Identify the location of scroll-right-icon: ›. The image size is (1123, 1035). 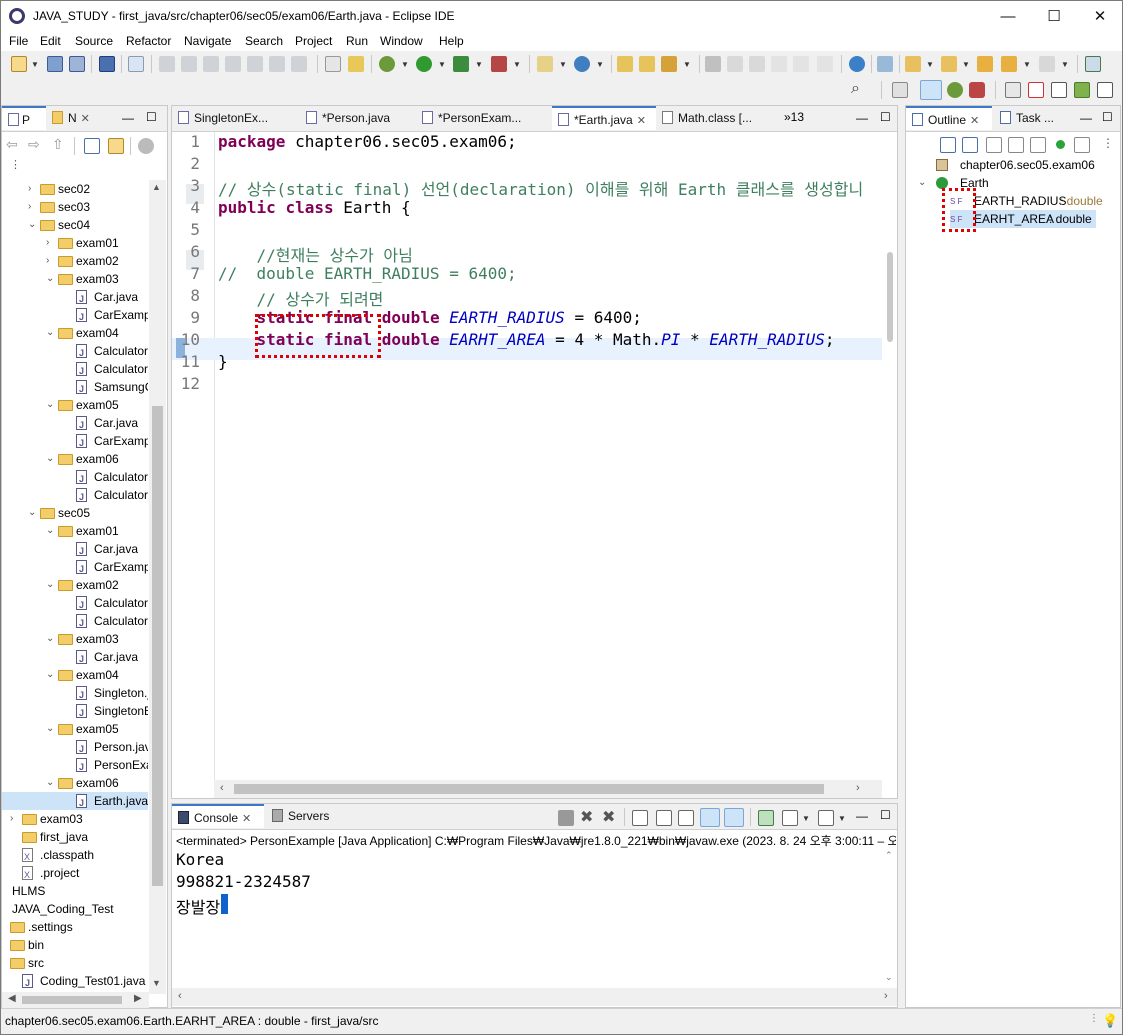
(858, 788).